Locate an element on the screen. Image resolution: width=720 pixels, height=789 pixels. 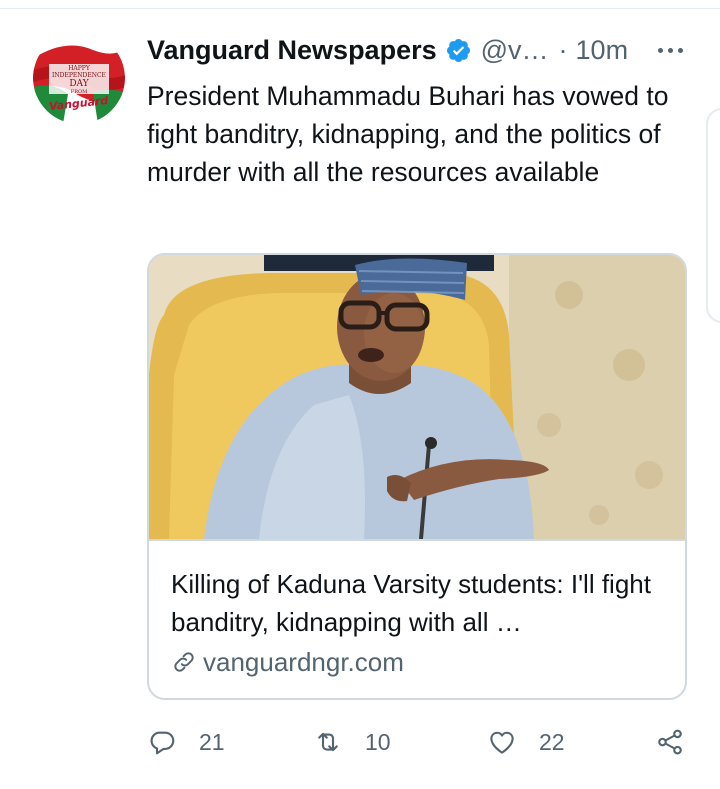
adjacent-card-edge is located at coordinates (713, 215).